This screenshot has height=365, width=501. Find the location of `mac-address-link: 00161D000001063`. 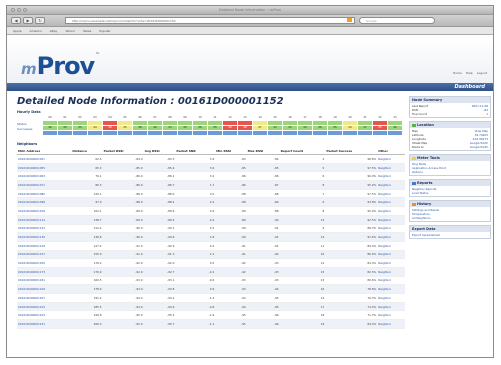

mac-address-link: 00161D000001063 is located at coordinates (44, 176).